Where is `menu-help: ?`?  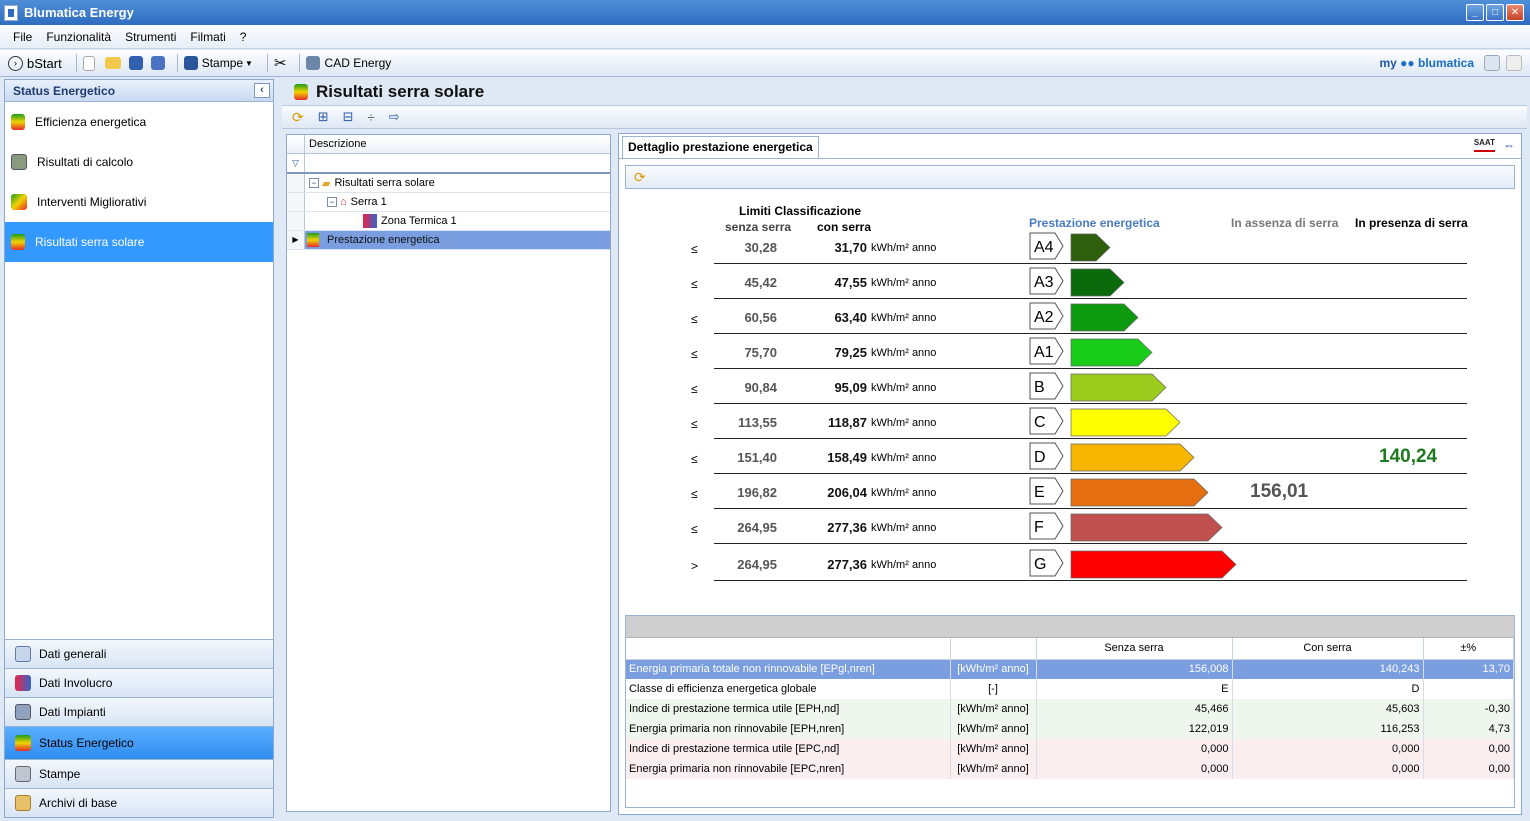
menu-help: ? is located at coordinates (243, 37).